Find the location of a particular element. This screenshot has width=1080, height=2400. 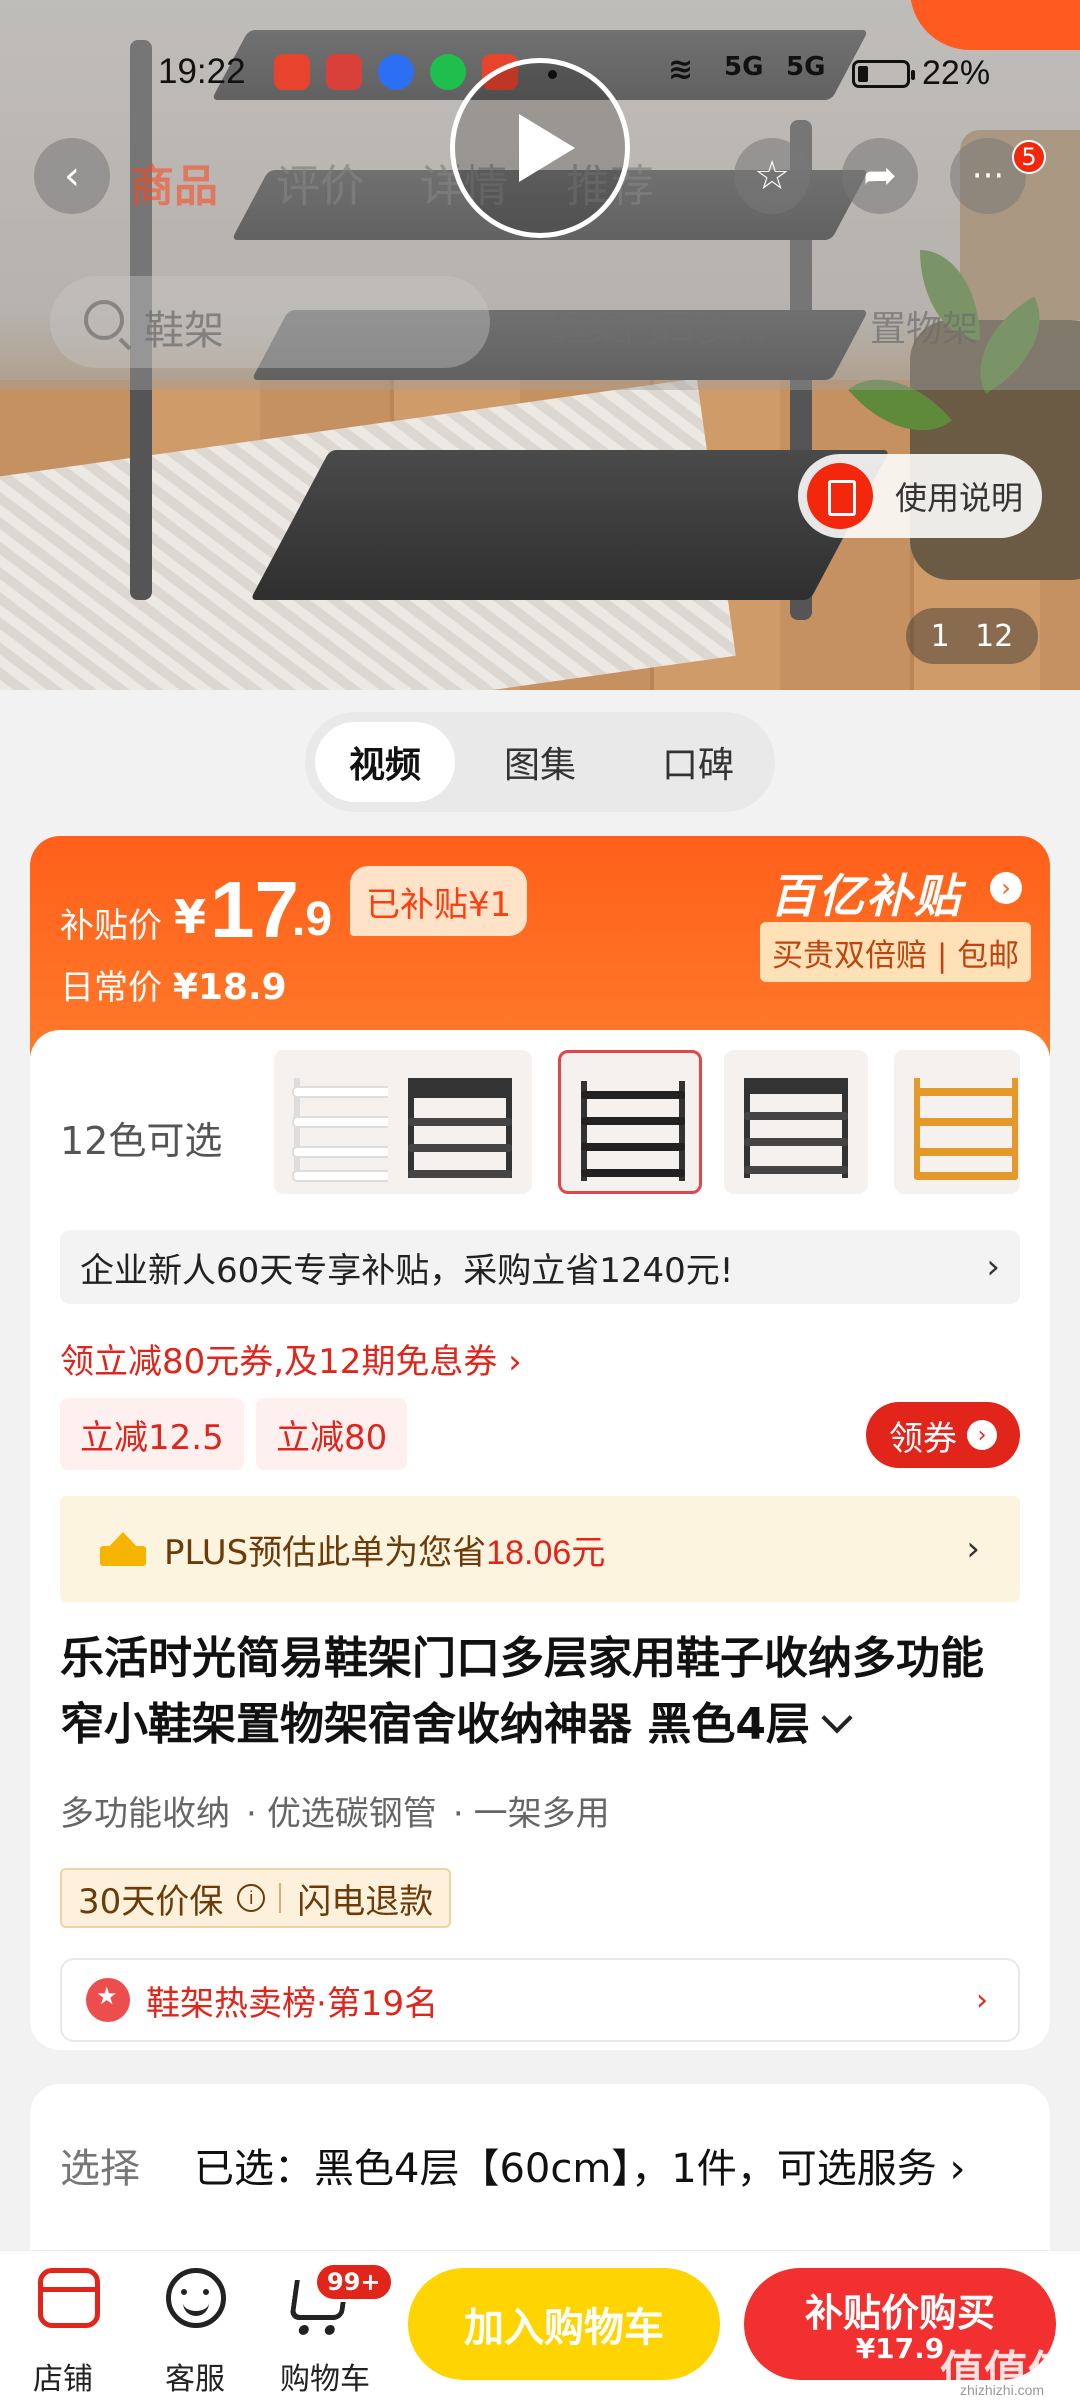

book-icon is located at coordinates (840, 496).